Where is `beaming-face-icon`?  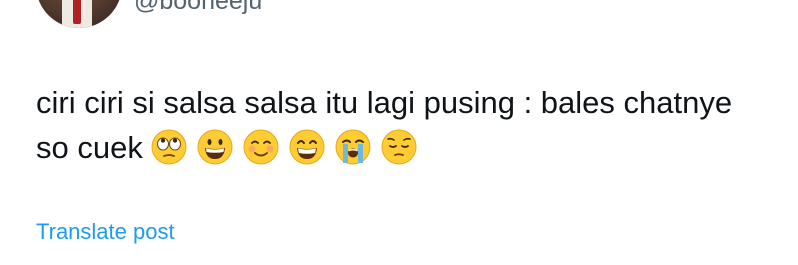 beaming-face-icon is located at coordinates (307, 147).